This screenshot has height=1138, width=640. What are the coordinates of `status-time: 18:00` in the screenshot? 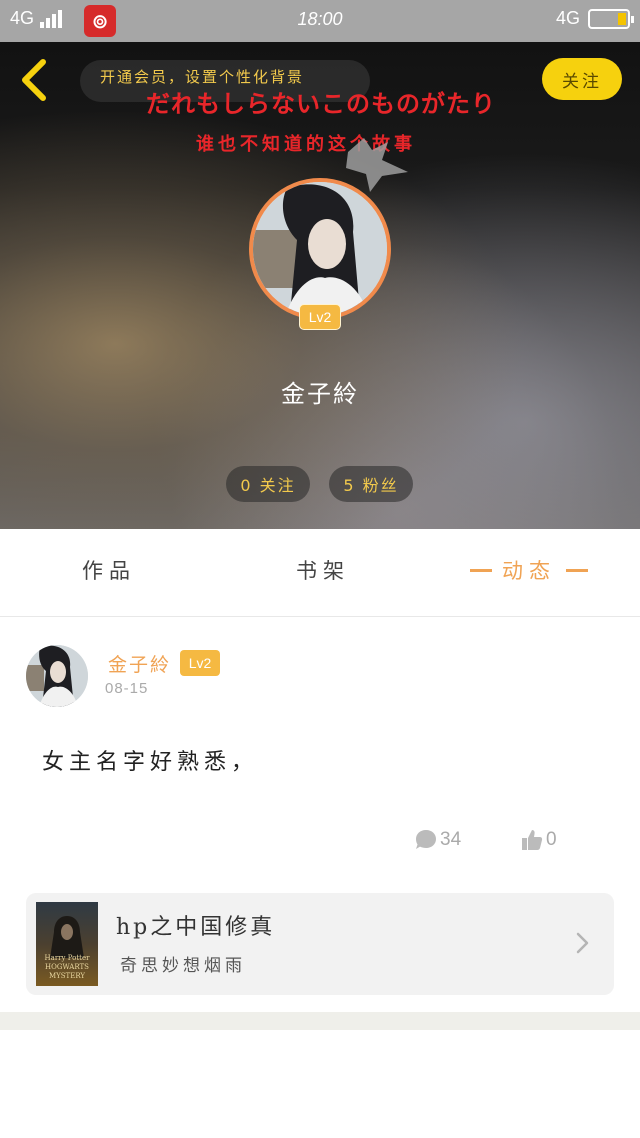 It's located at (320, 19).